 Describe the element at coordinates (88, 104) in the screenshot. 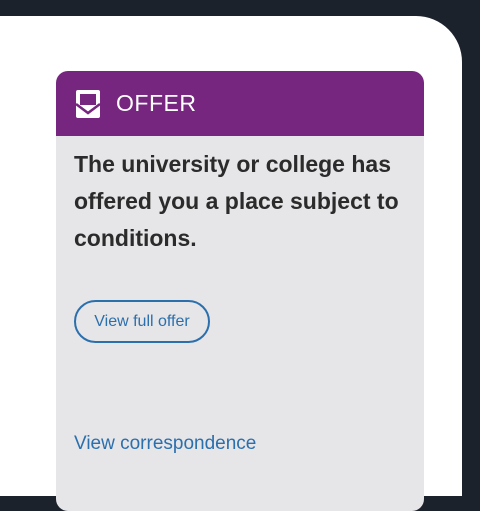

I see `envelope-open-icon` at that location.